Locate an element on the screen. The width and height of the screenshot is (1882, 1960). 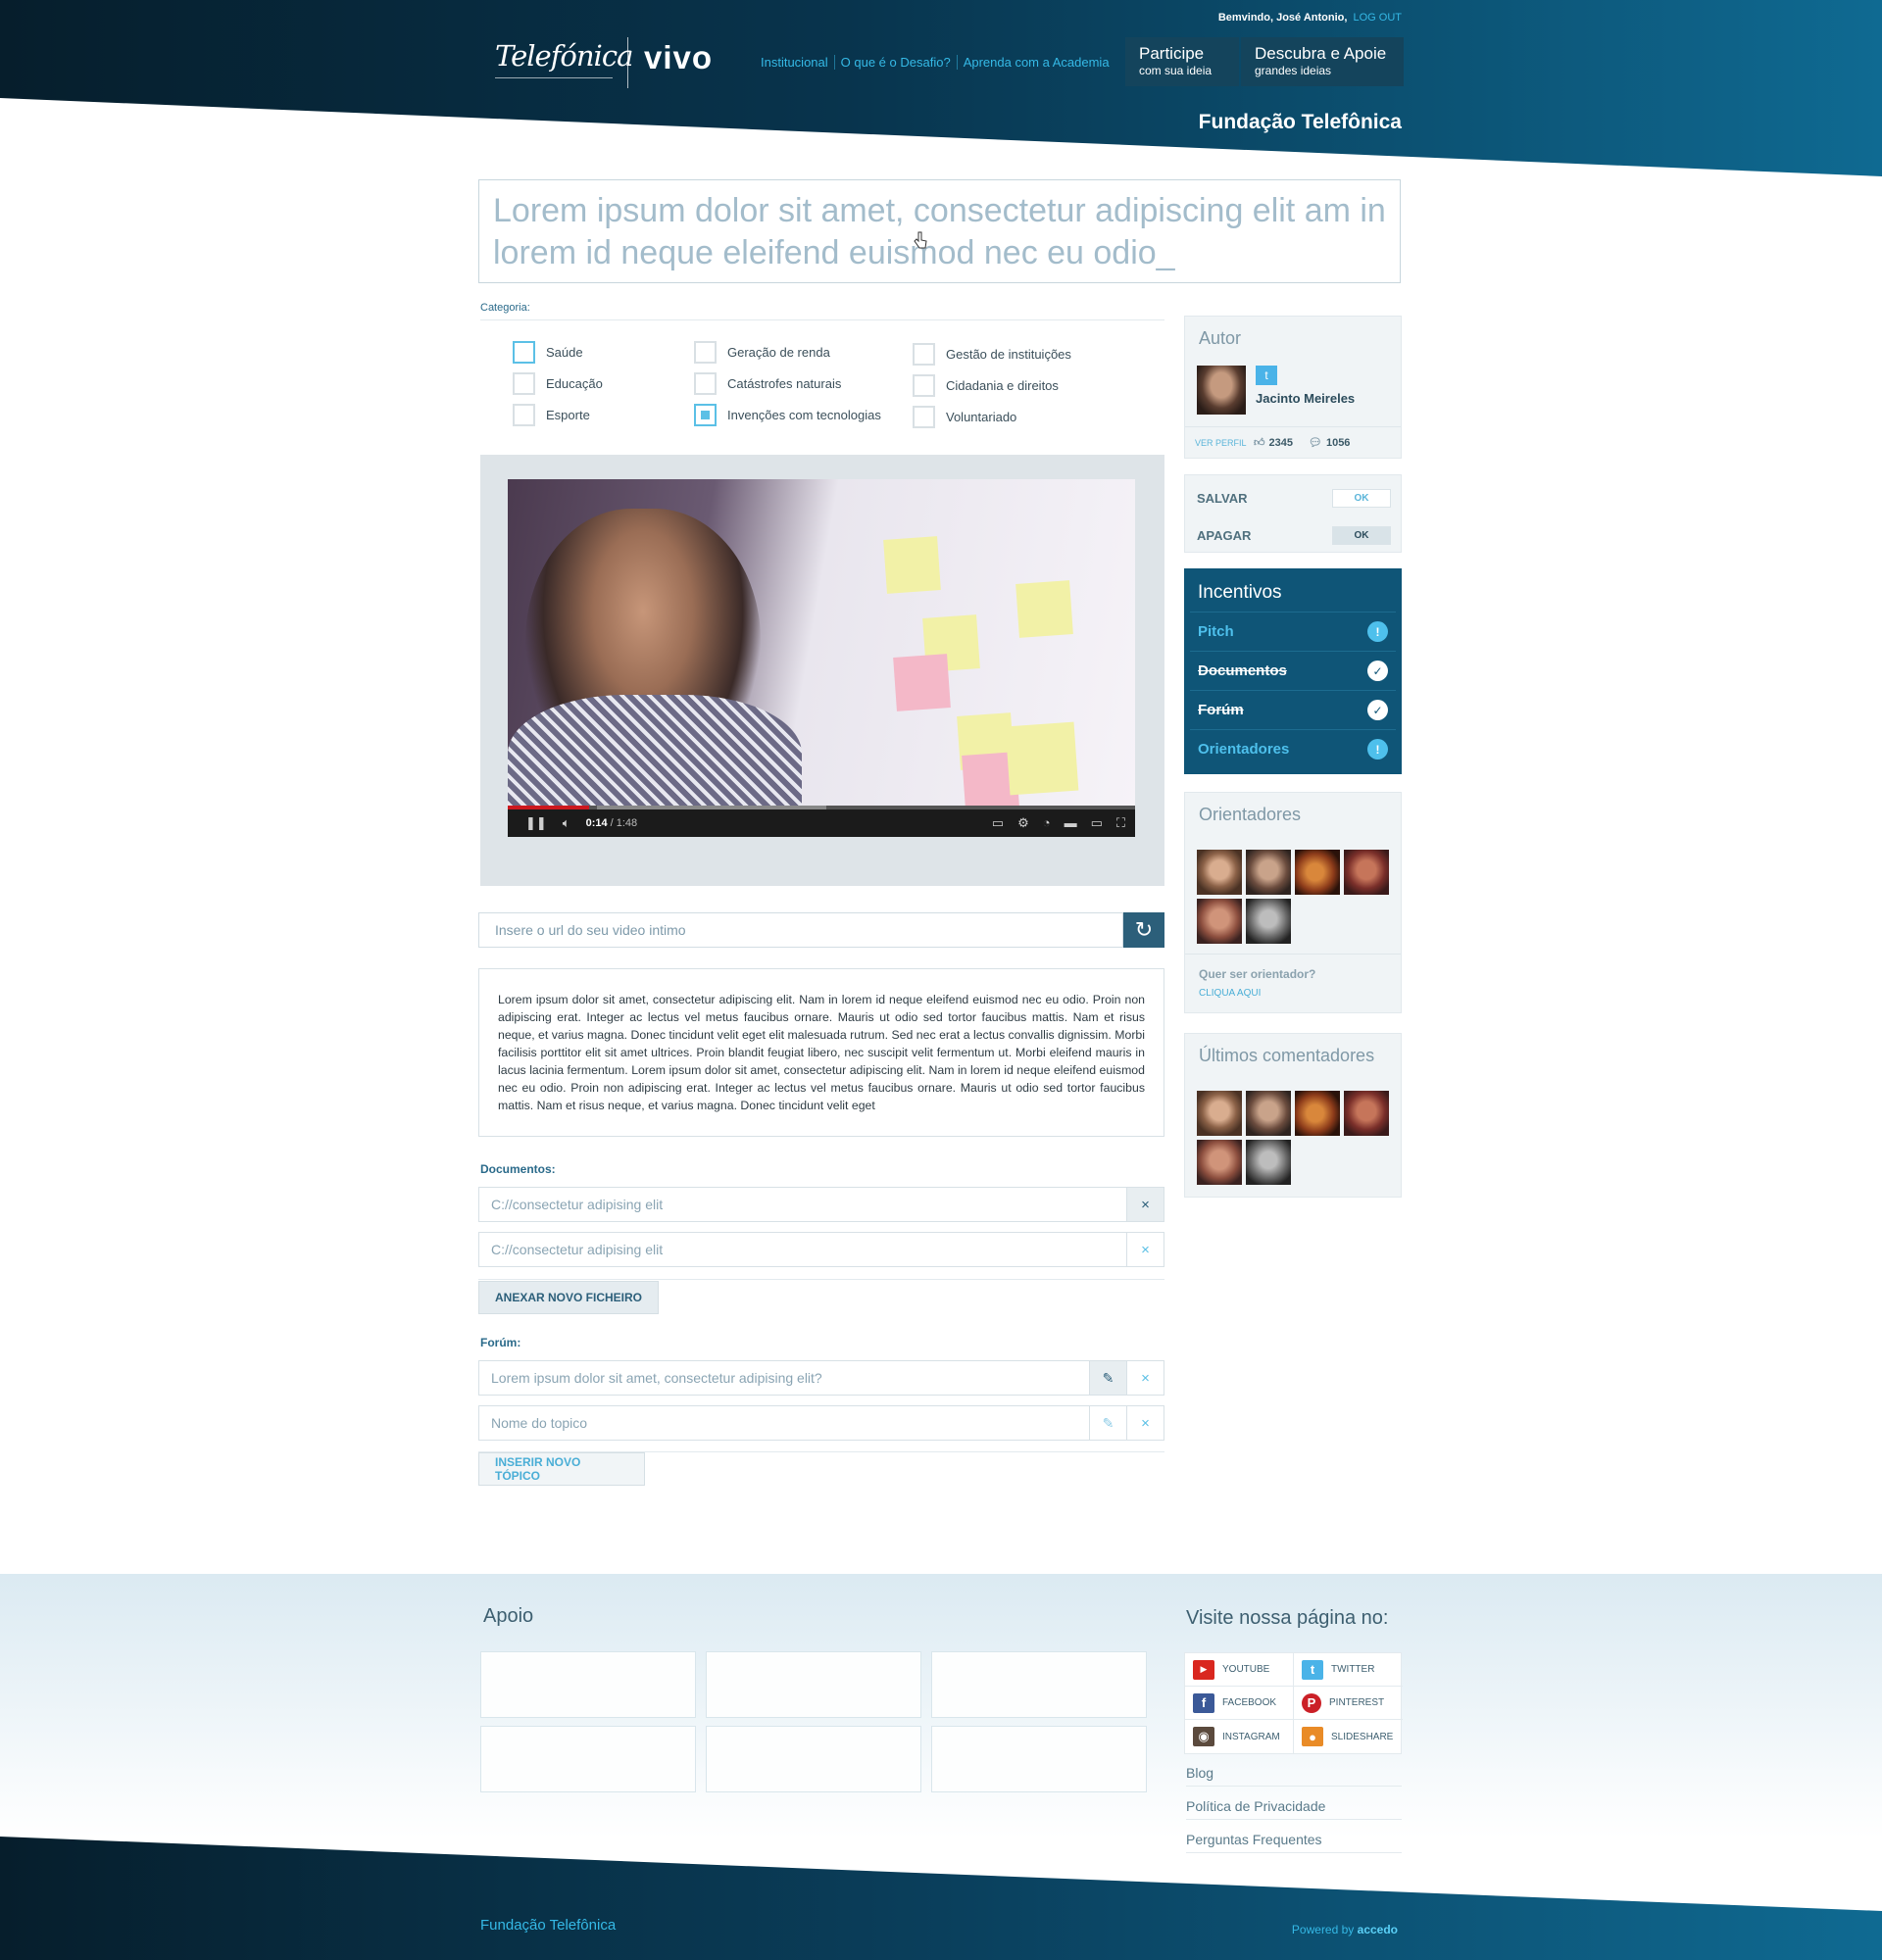
commenters-card: Últimos comentadores is located at coordinates (1293, 1115).